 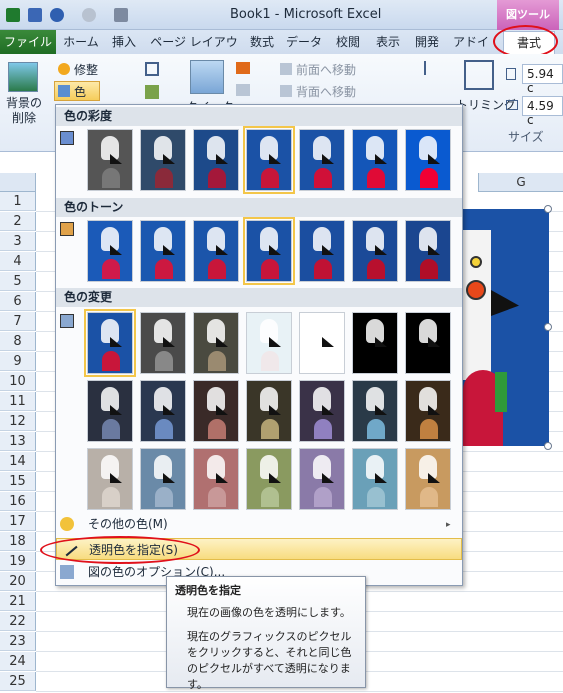 I want to click on picture-white-head, so click(x=477, y=305).